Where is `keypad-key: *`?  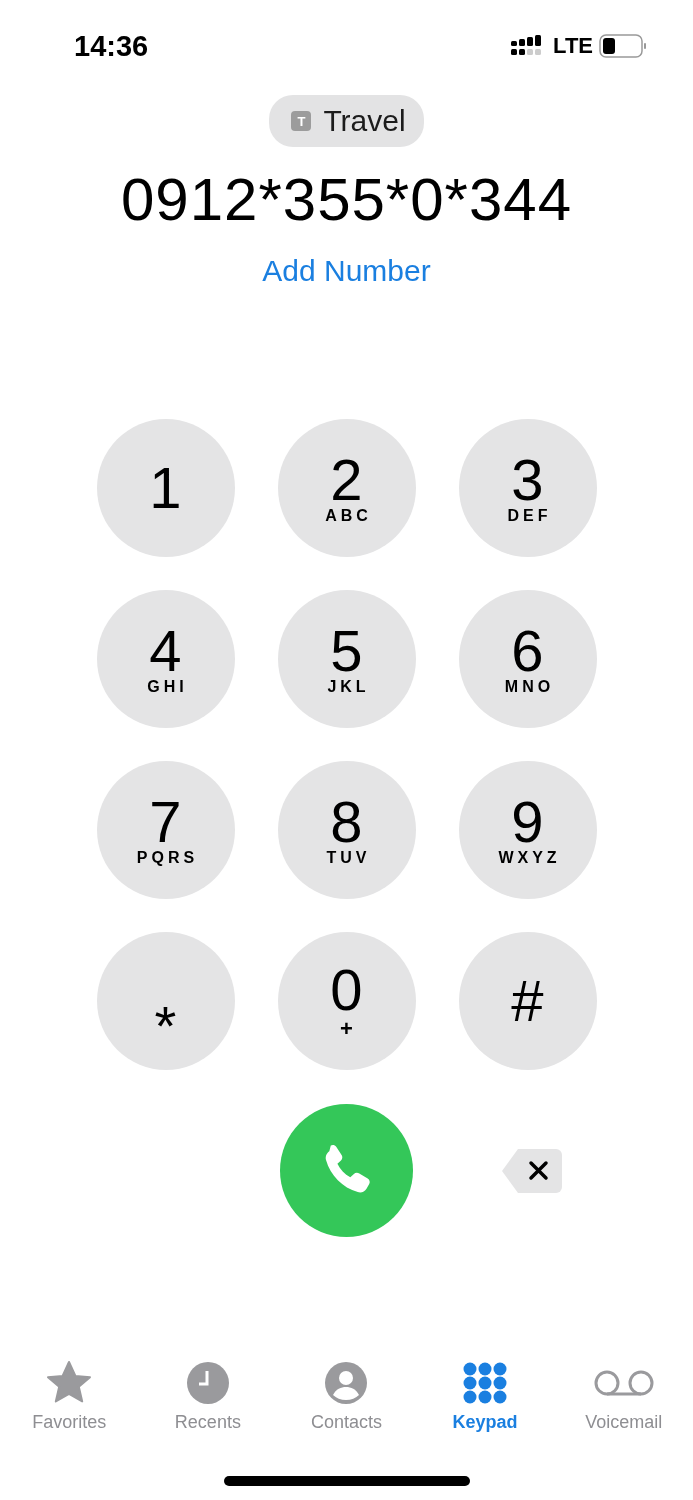
keypad-key: * is located at coordinates (165, 1001).